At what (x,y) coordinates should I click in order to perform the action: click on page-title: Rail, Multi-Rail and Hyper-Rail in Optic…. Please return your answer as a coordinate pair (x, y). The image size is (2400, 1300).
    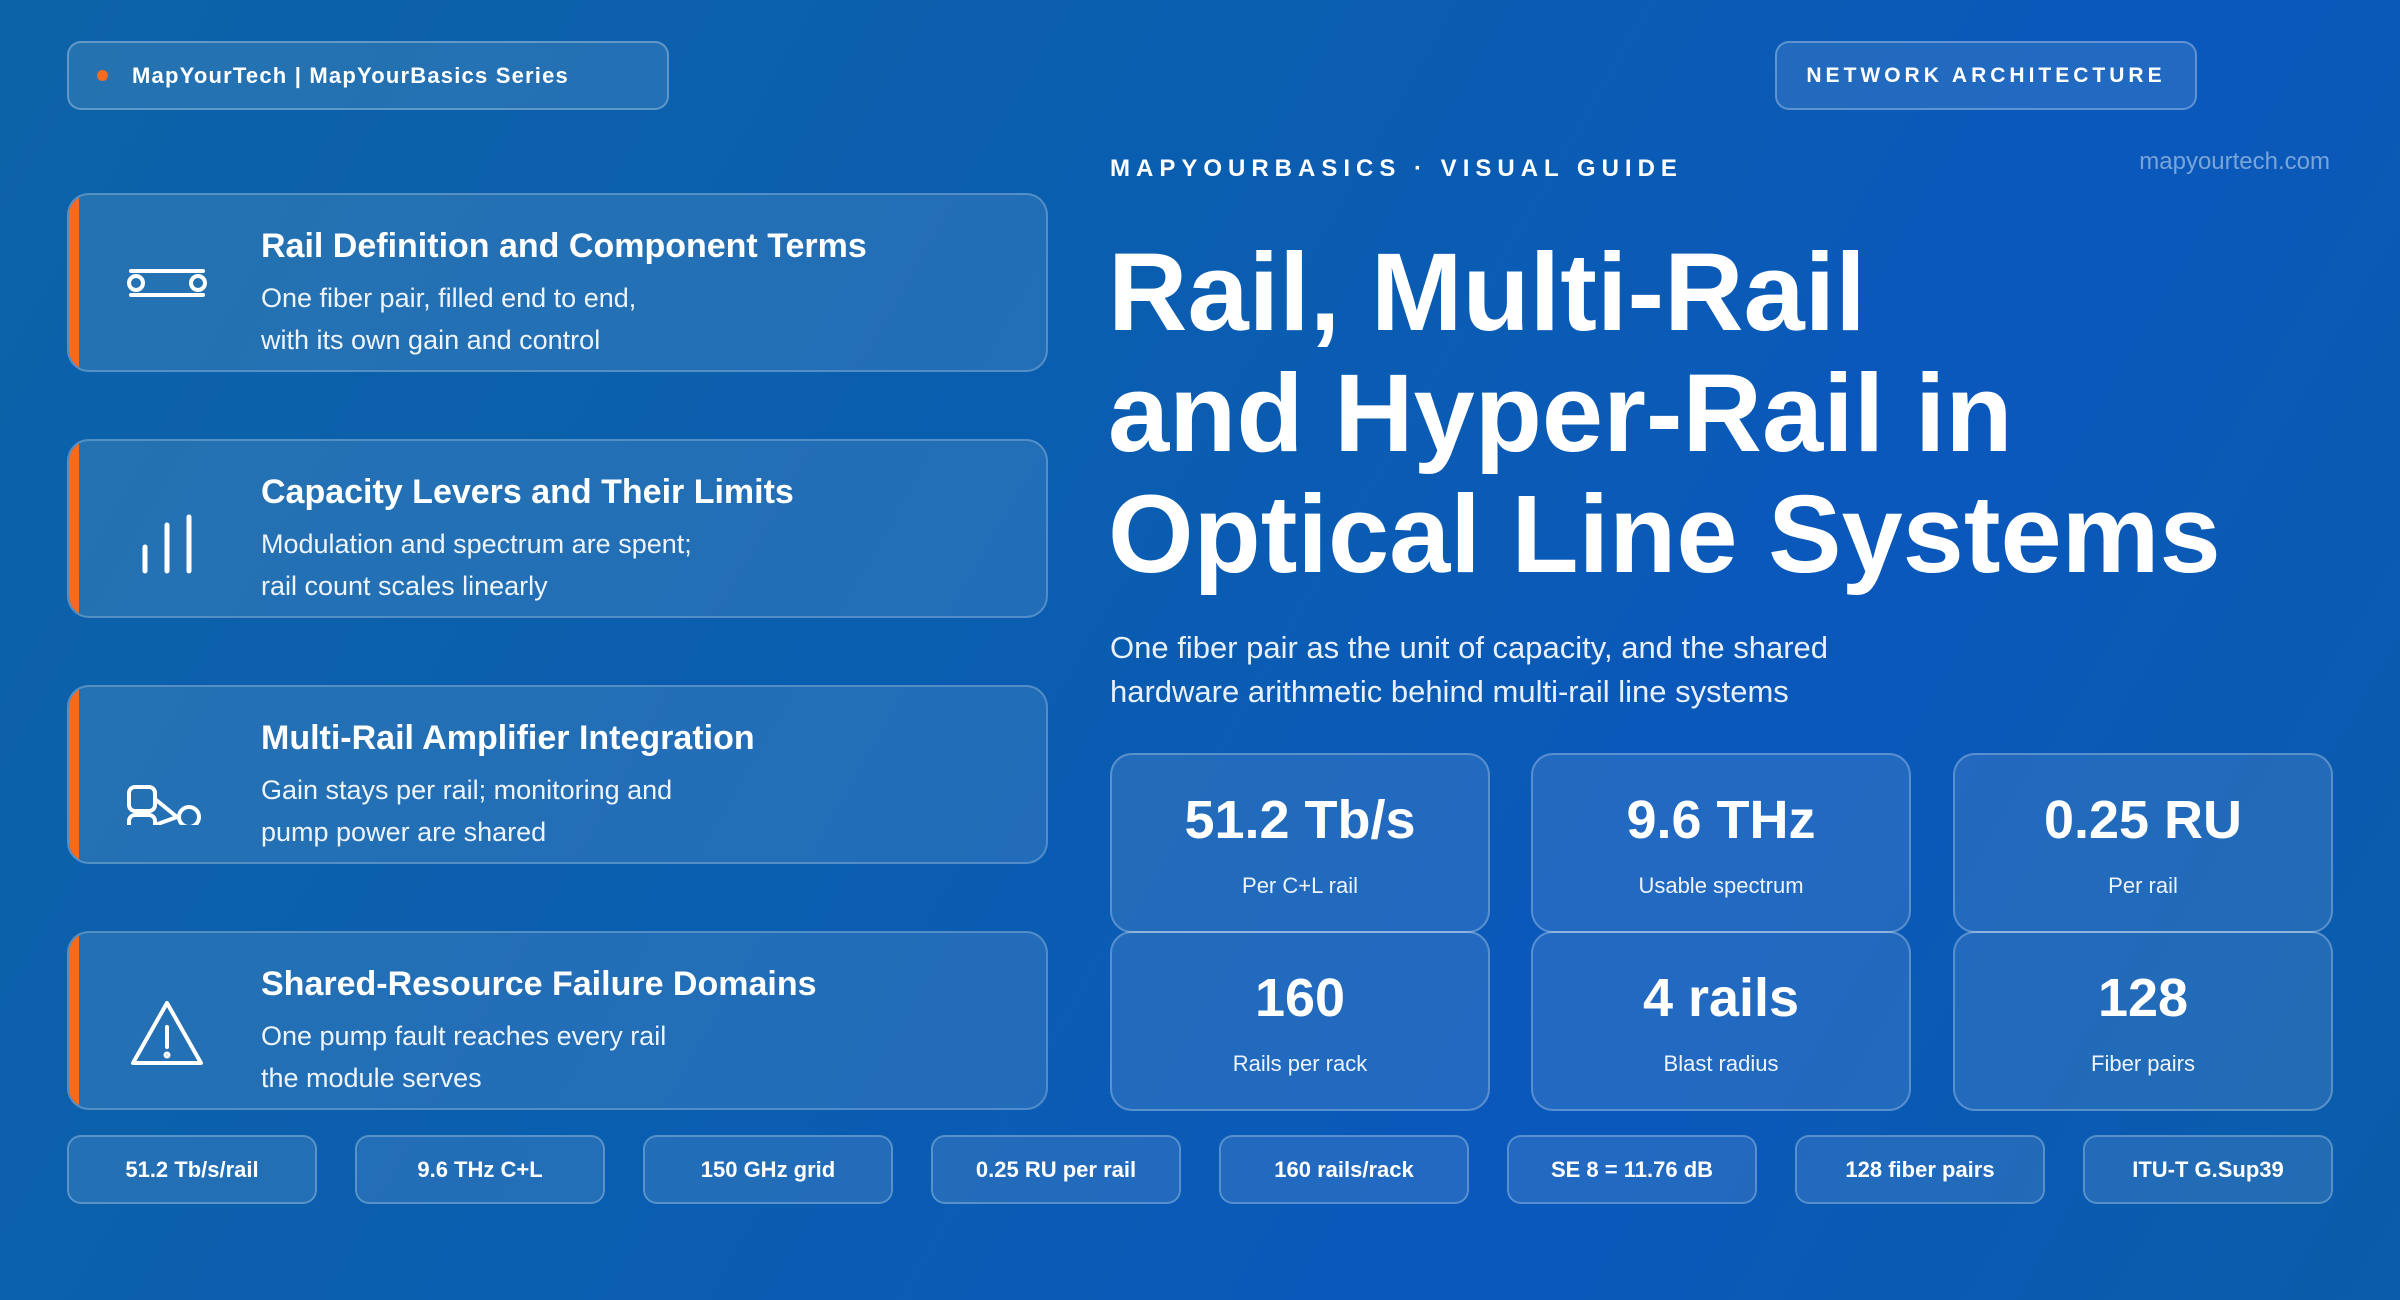
    Looking at the image, I should click on (1698, 413).